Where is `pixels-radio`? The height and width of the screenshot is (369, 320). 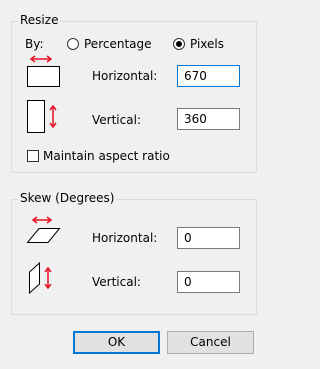
pixels-radio is located at coordinates (179, 44).